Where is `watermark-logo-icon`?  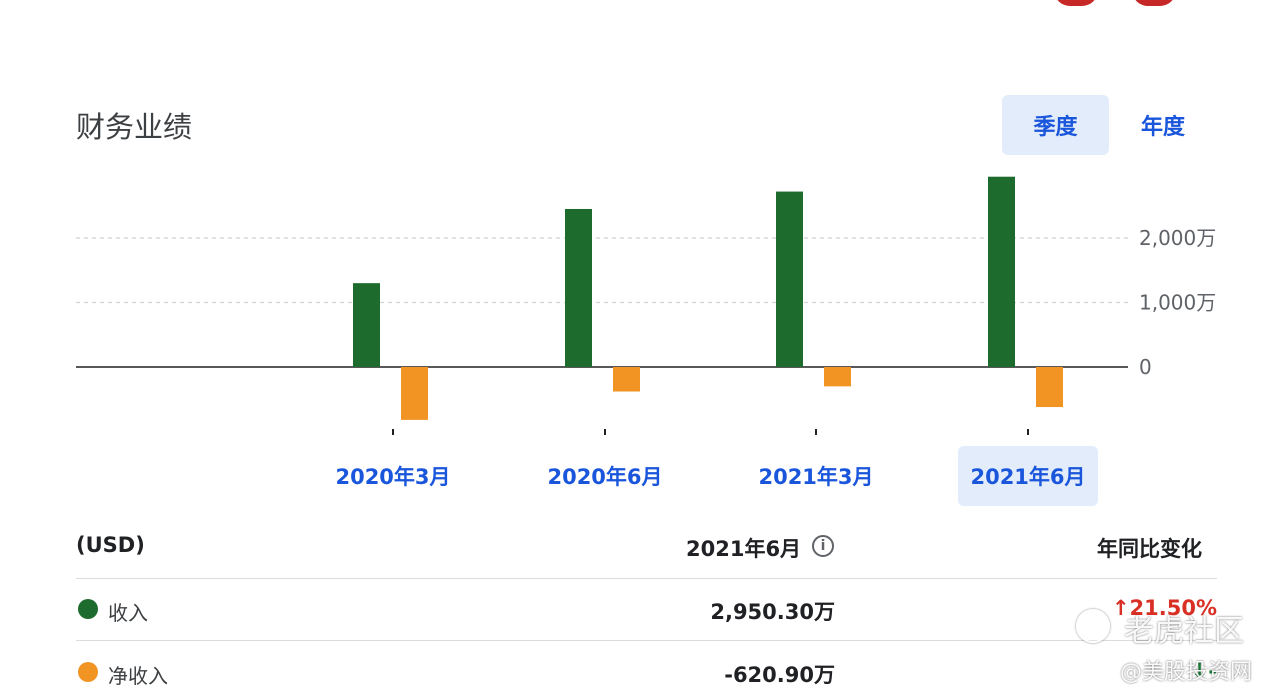
watermark-logo-icon is located at coordinates (1093, 626).